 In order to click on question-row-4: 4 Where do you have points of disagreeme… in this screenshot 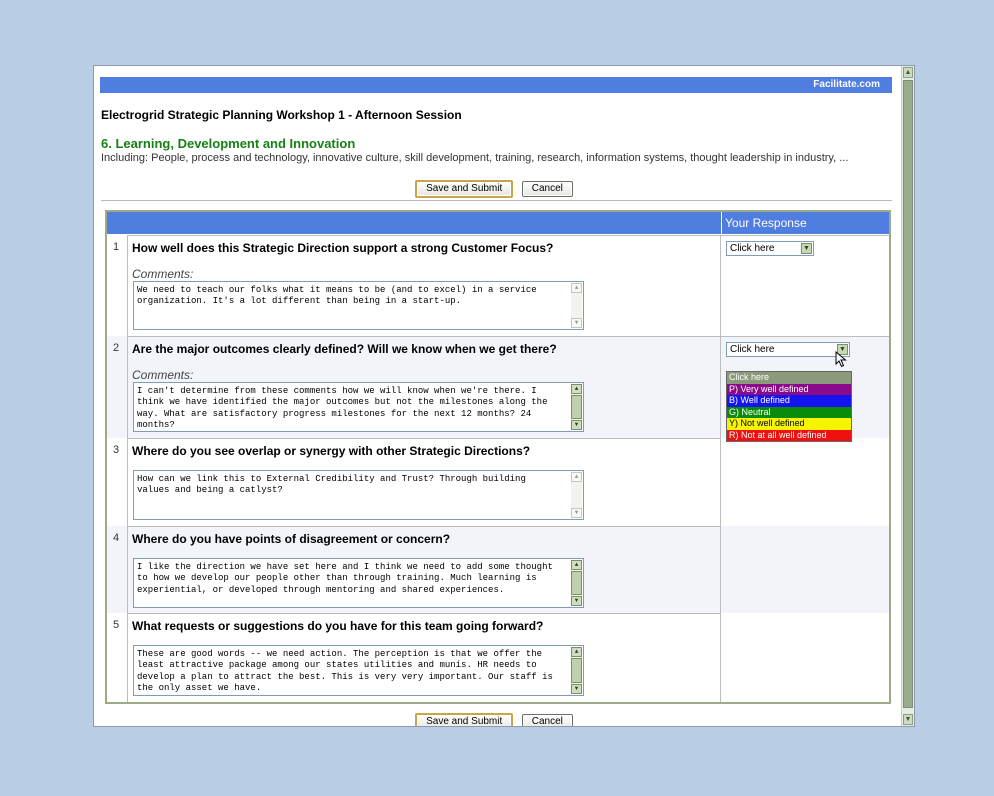, I will do `click(498, 569)`.